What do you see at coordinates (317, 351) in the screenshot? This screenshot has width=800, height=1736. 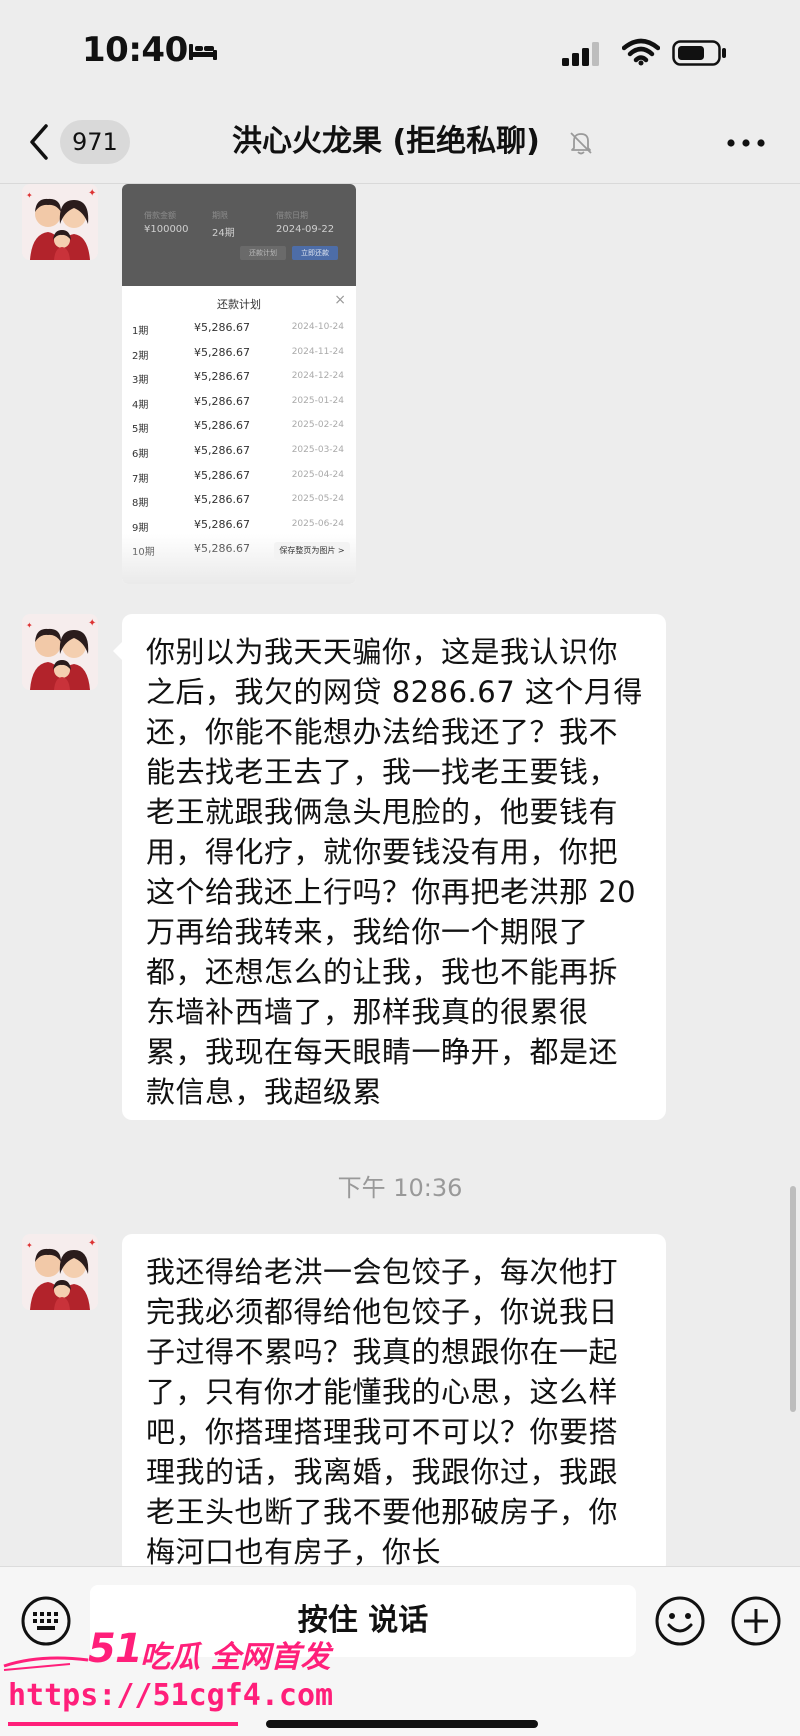 I see `plan-row-date: 2024-11-24` at bounding box center [317, 351].